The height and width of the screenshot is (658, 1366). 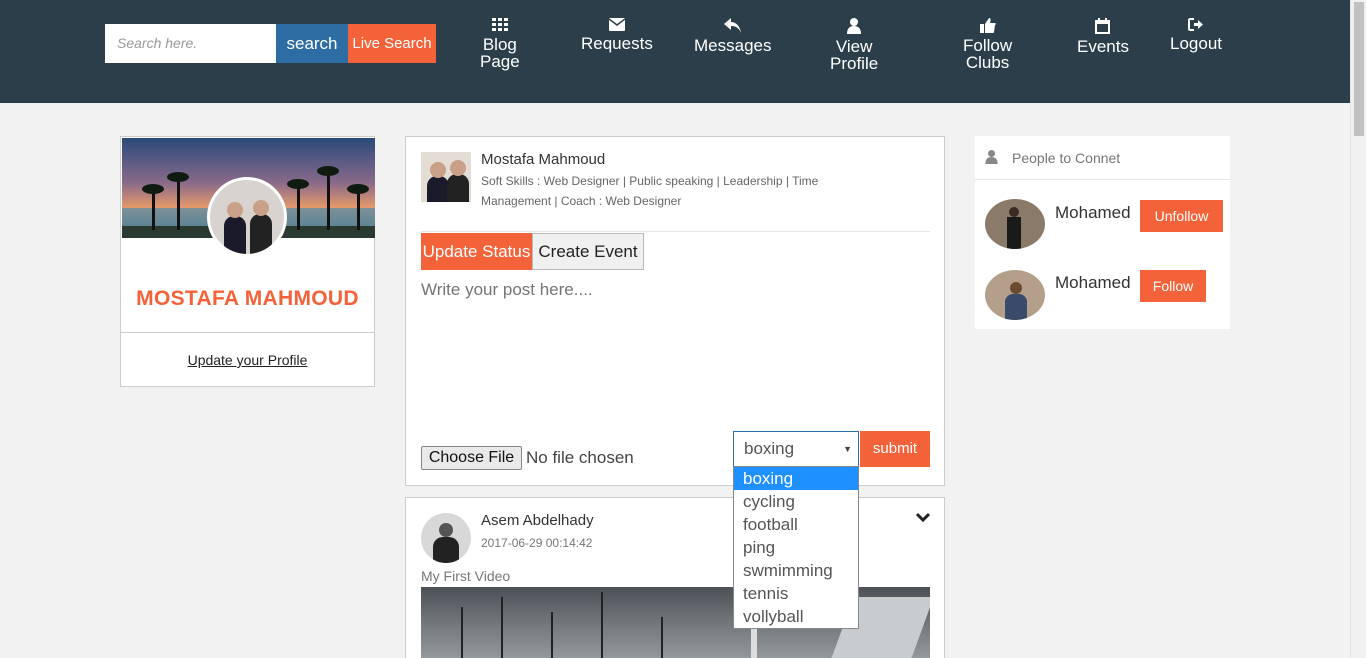 What do you see at coordinates (1103, 36) in the screenshot?
I see `nav-events: Events` at bounding box center [1103, 36].